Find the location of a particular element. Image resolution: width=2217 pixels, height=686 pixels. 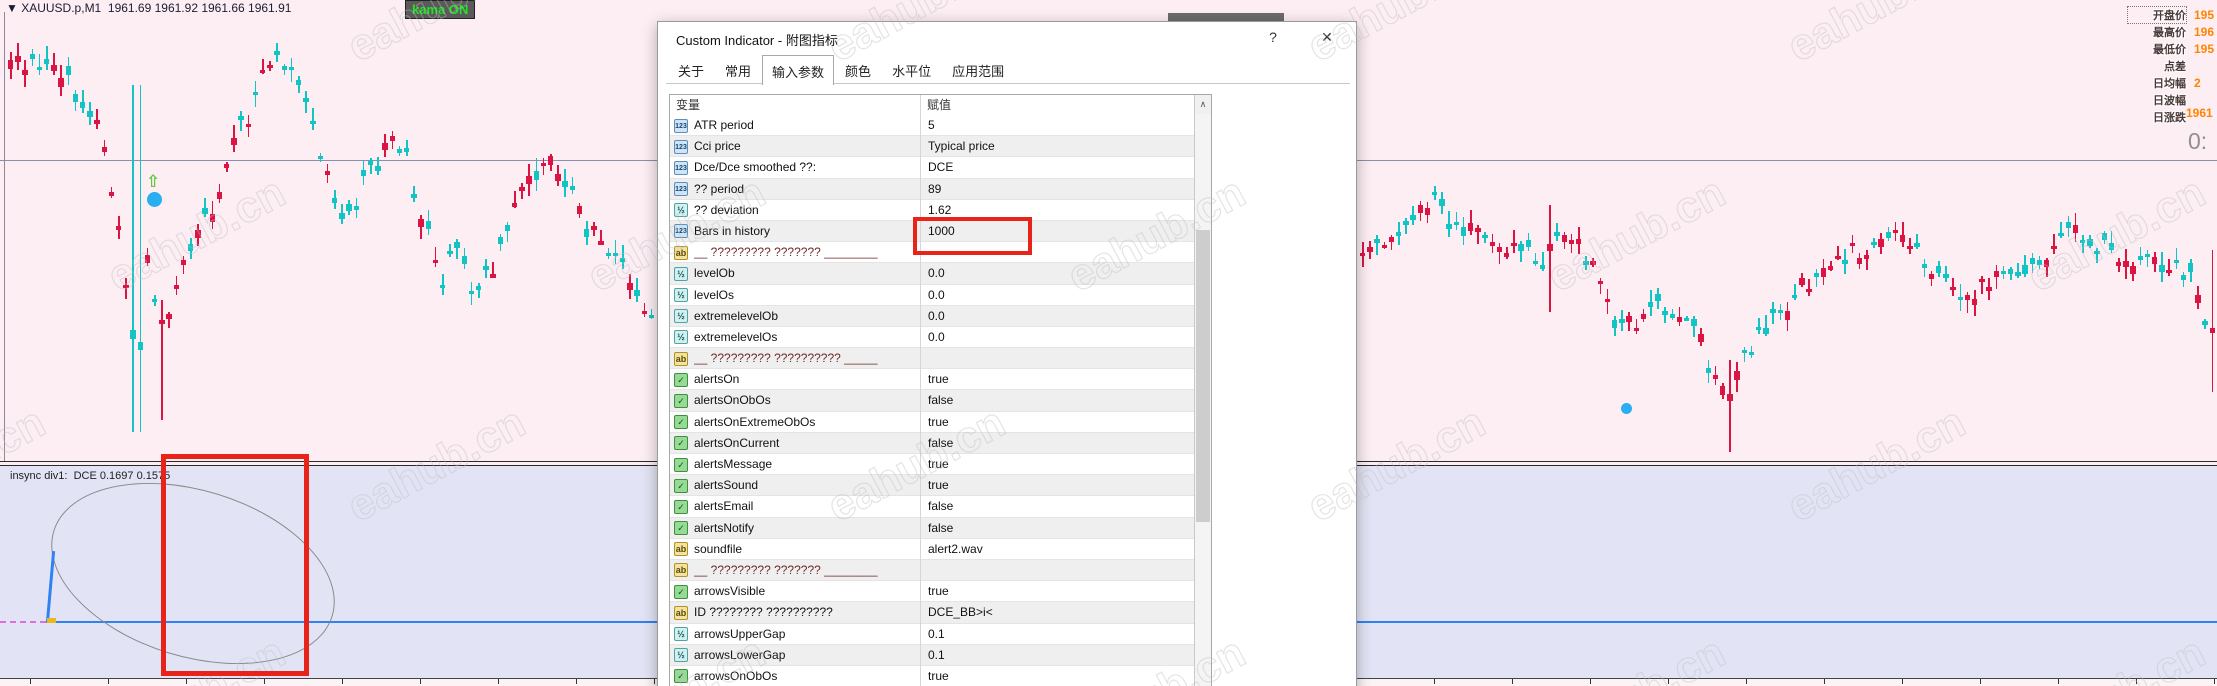

param-row: ✓ alertsEmail false is located at coordinates (932, 507).